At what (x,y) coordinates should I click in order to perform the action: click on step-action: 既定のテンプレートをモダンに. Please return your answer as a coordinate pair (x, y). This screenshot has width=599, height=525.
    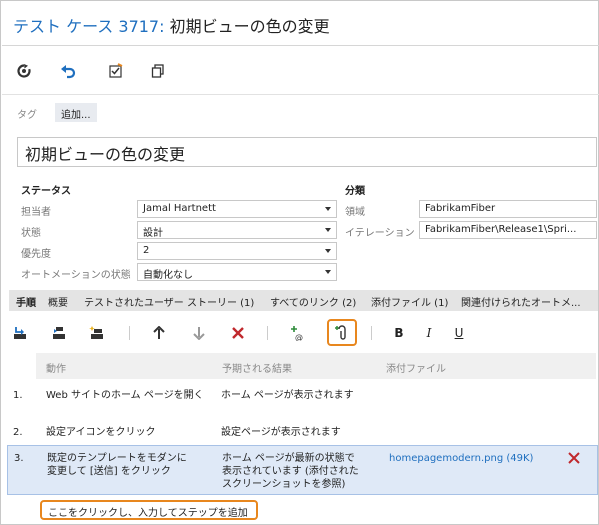
    Looking at the image, I should click on (117, 458).